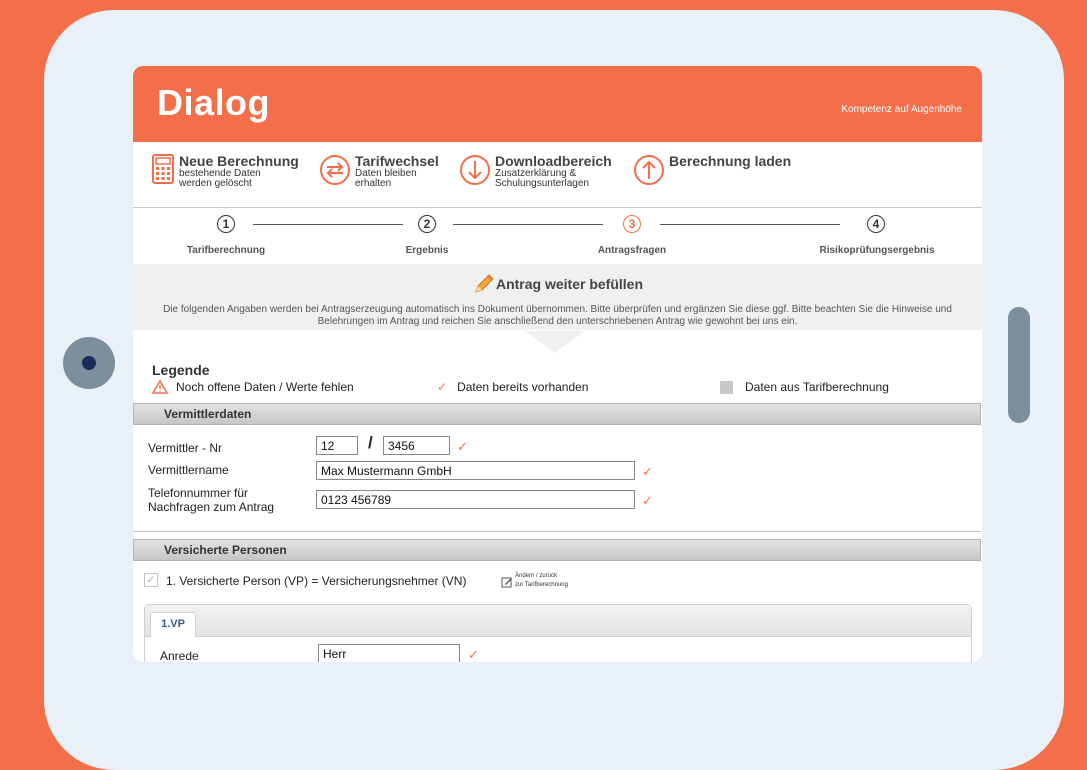 The image size is (1087, 770). Describe the element at coordinates (337, 445) in the screenshot. I see `vermittler-nr-part1-input` at that location.